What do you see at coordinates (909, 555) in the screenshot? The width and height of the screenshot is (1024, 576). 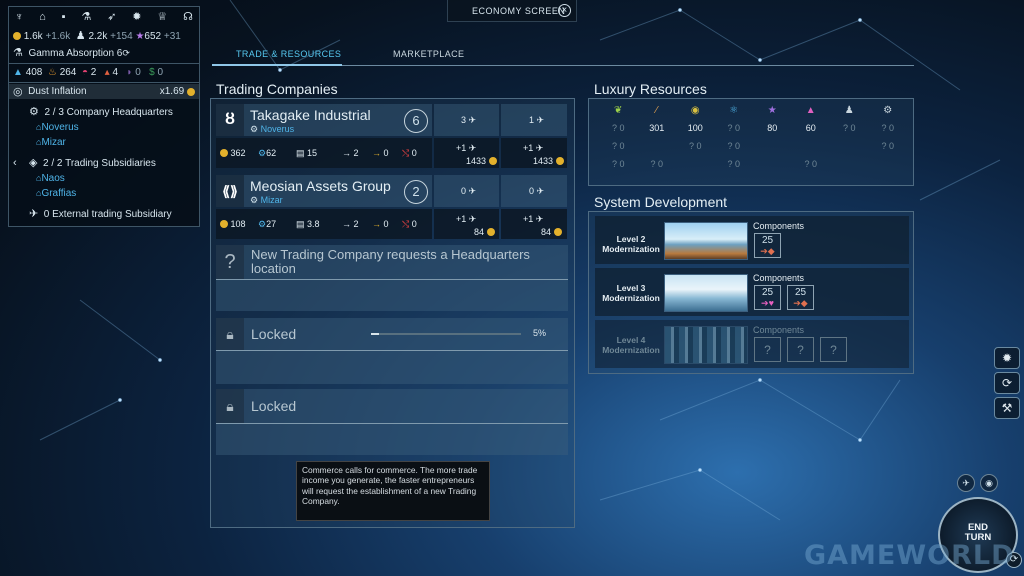 I see `watermark-logo: GAMEWORLD` at bounding box center [909, 555].